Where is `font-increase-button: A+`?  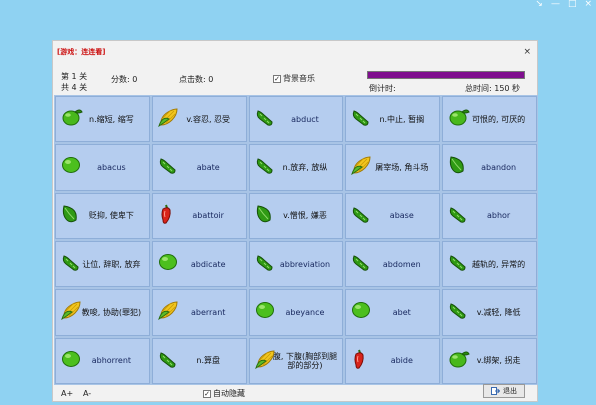
font-increase-button: A+ is located at coordinates (67, 393).